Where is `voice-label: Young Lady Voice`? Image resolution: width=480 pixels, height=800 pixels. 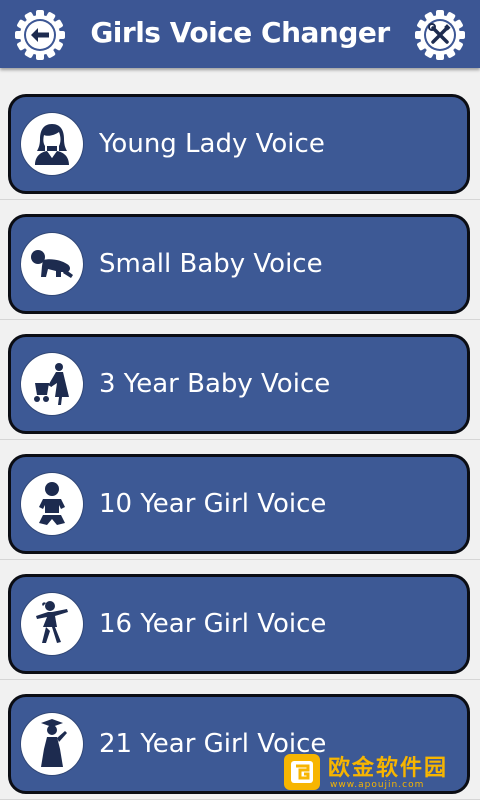
voice-label: Young Lady Voice is located at coordinates (212, 144).